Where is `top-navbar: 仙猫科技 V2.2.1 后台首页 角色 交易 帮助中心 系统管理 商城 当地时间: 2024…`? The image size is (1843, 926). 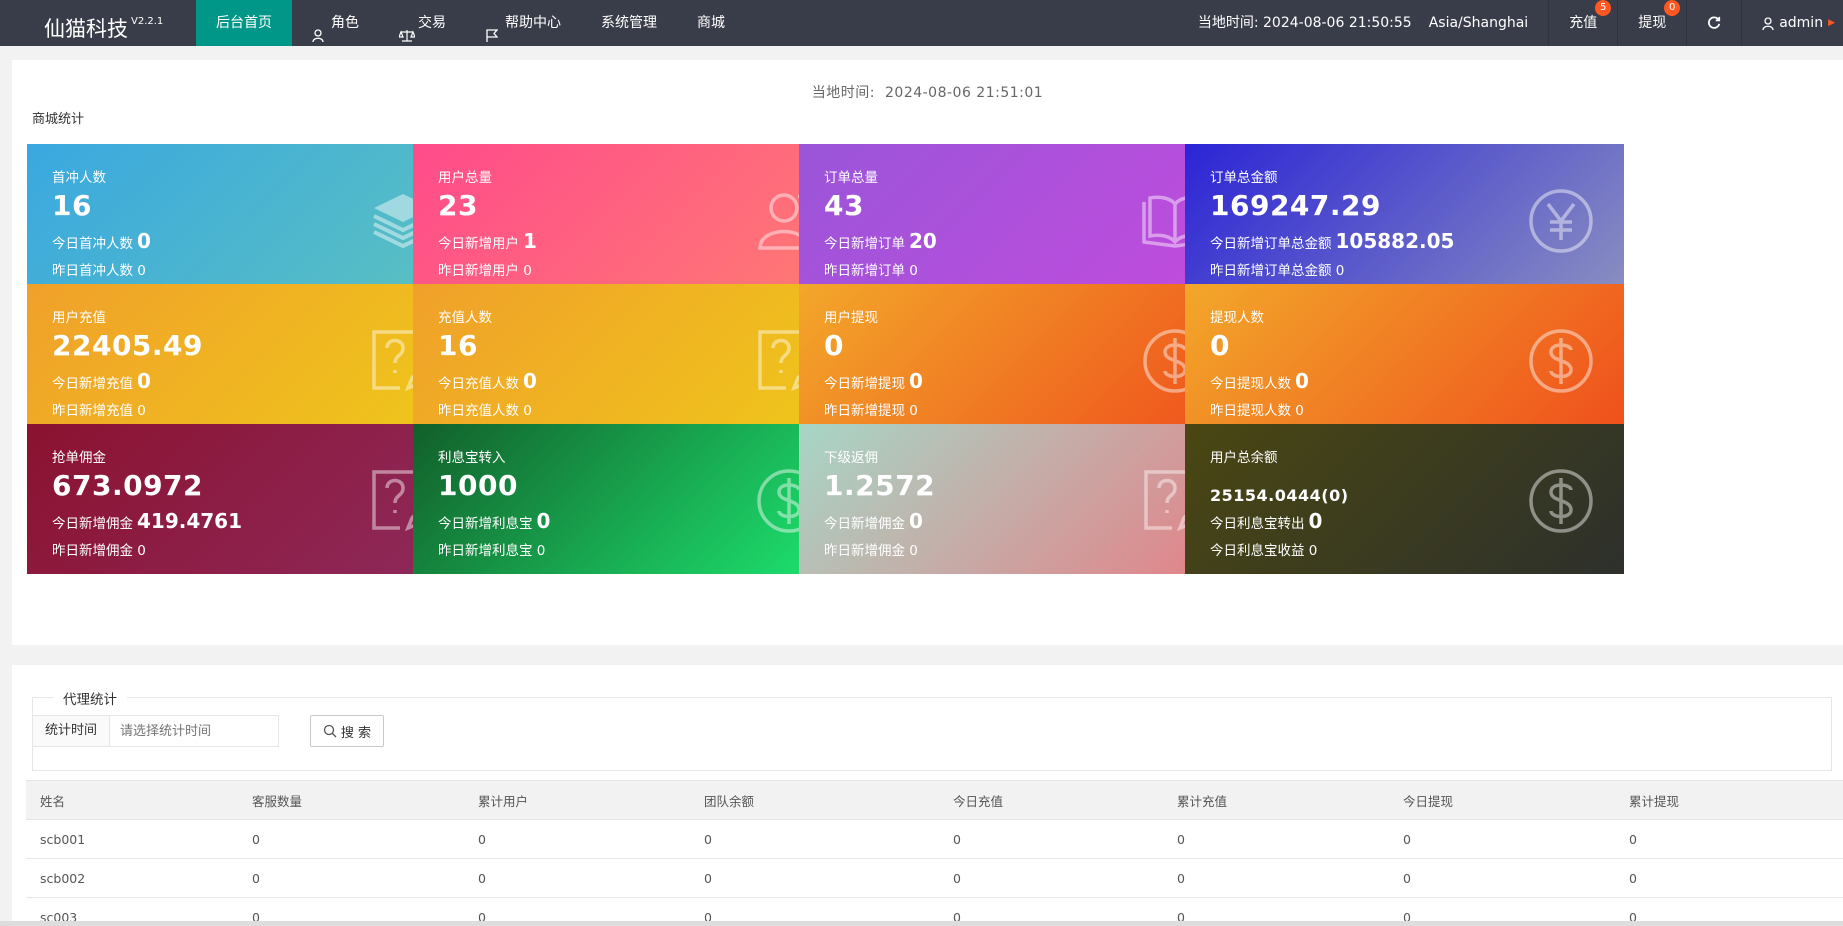 top-navbar: 仙猫科技 V2.2.1 后台首页 角色 交易 帮助中心 系统管理 商城 当地时间: 2024… is located at coordinates (921, 23).